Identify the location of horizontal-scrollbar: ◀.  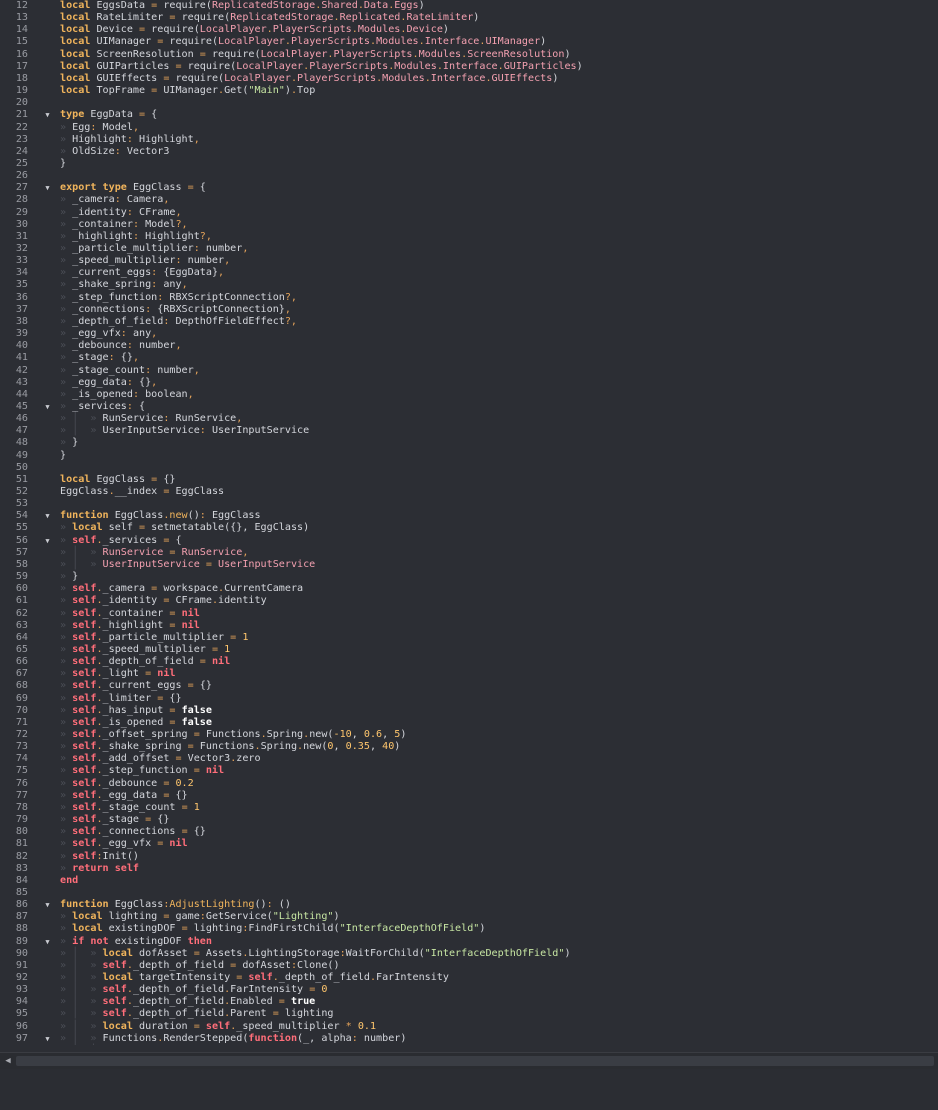
(469, 1060).